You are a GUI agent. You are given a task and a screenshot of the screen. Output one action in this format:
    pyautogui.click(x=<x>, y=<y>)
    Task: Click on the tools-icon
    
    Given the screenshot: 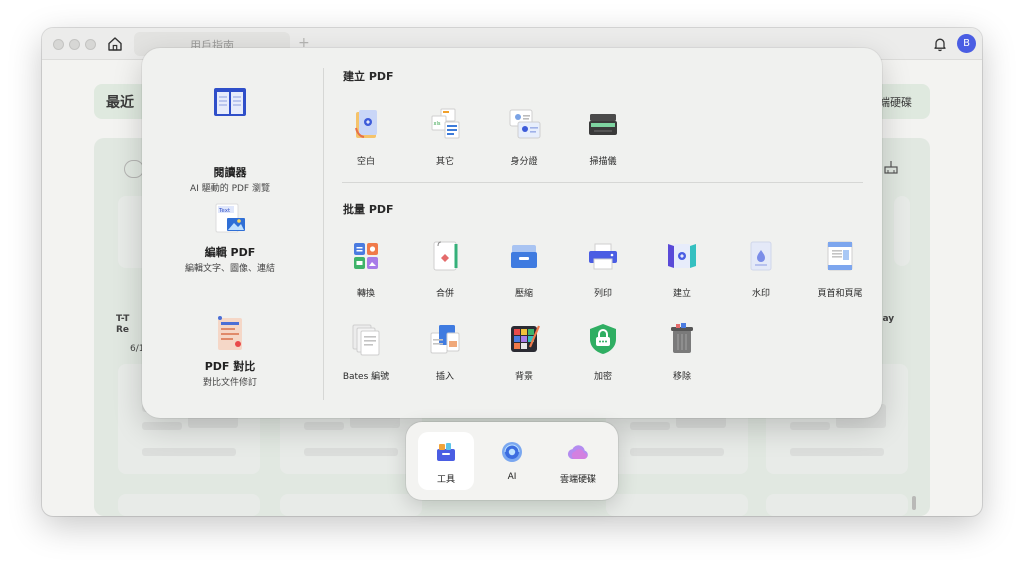 What is the action you would take?
    pyautogui.click(x=446, y=452)
    